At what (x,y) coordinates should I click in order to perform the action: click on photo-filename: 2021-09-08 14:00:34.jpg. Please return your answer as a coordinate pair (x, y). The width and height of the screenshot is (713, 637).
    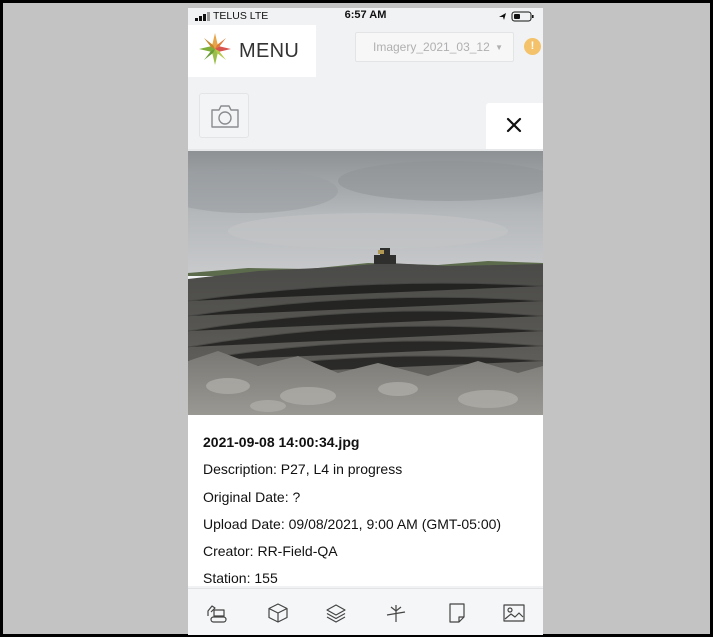
    Looking at the image, I should click on (281, 442).